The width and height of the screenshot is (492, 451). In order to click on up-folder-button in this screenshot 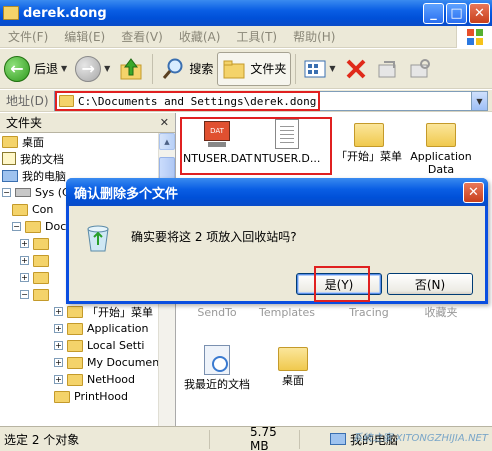, I will do `click(131, 69)`.